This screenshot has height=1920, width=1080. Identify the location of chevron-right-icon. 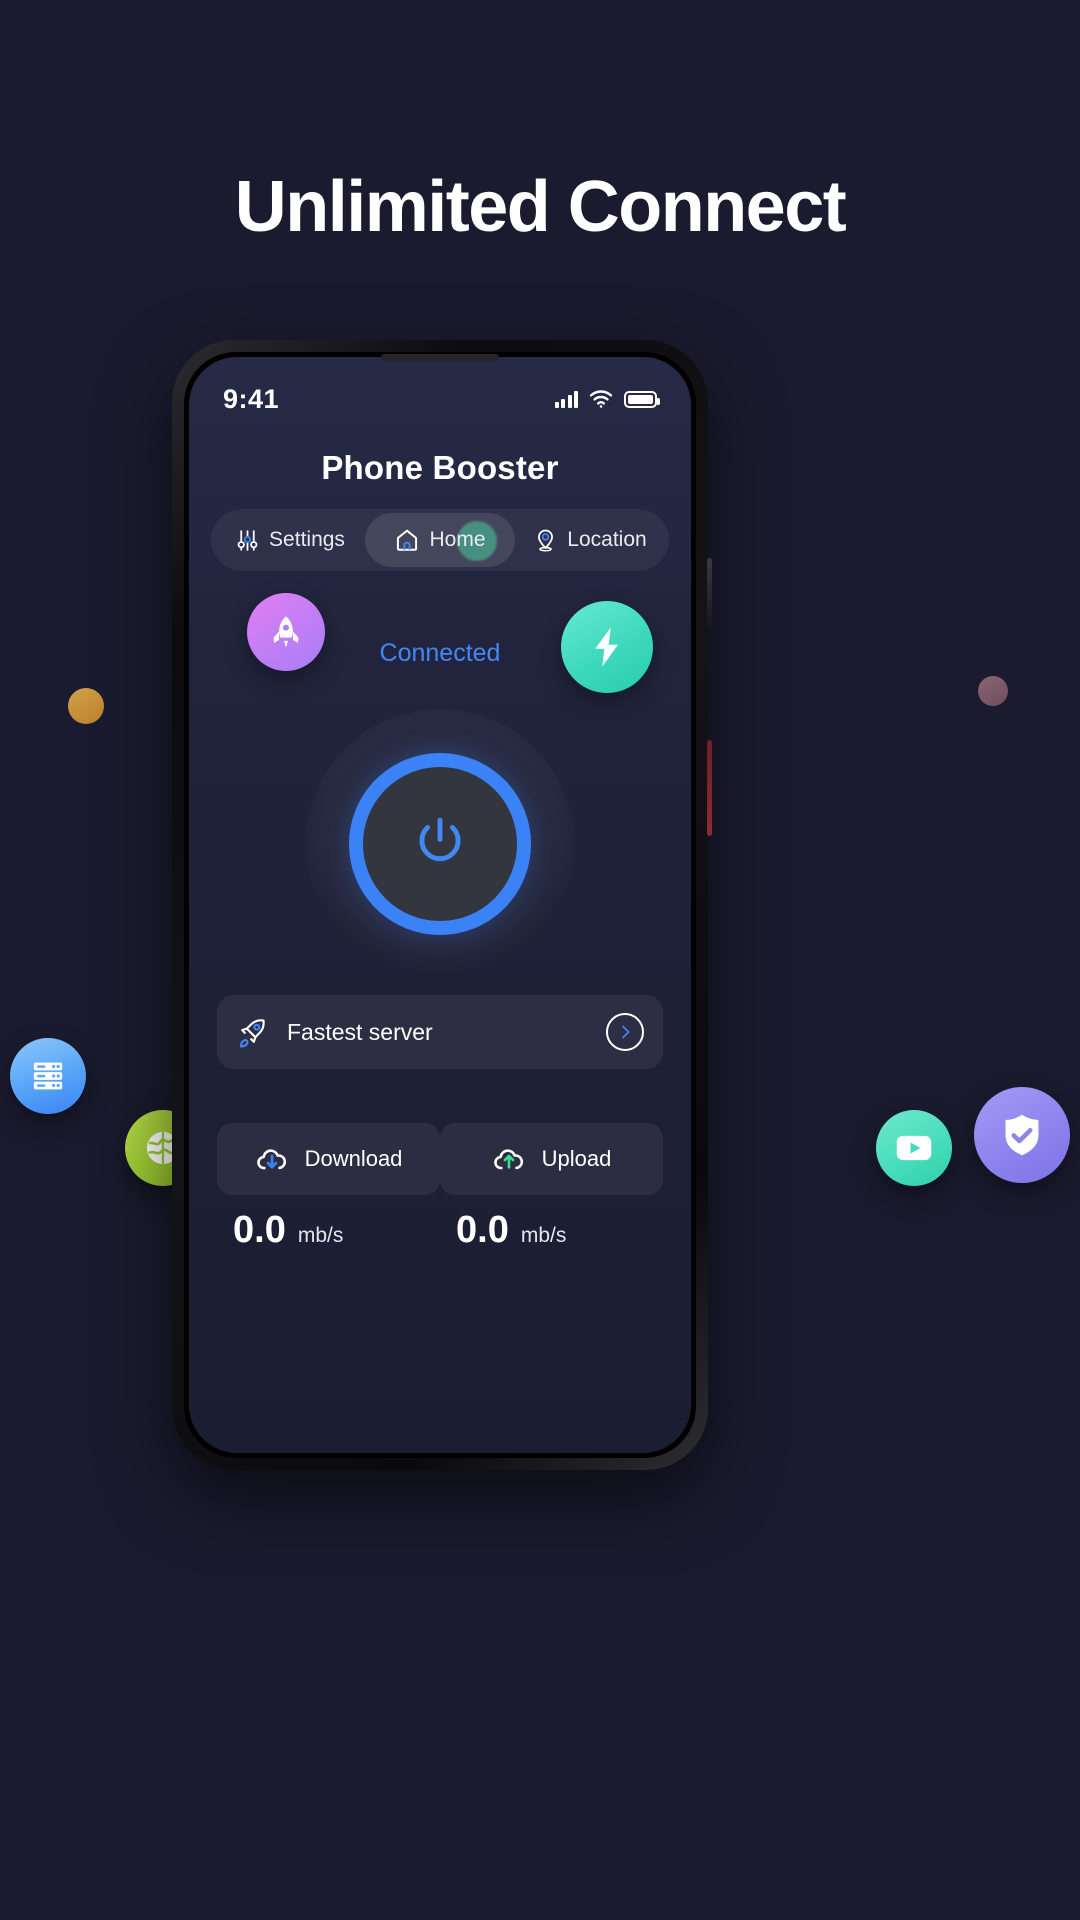
(625, 1032).